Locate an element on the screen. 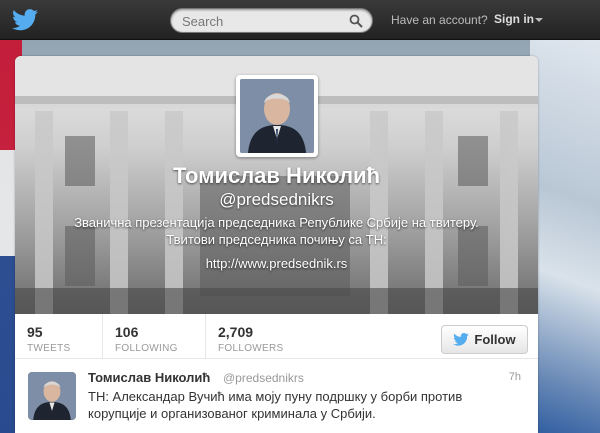 The height and width of the screenshot is (433, 600). tweet-timestamp: 7h is located at coordinates (515, 377).